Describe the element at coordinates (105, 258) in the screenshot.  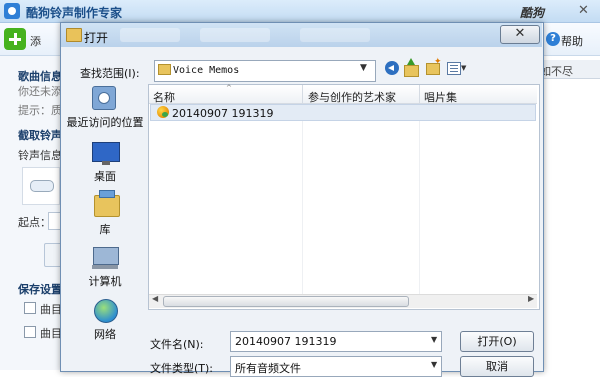
I see `computer-icon` at that location.